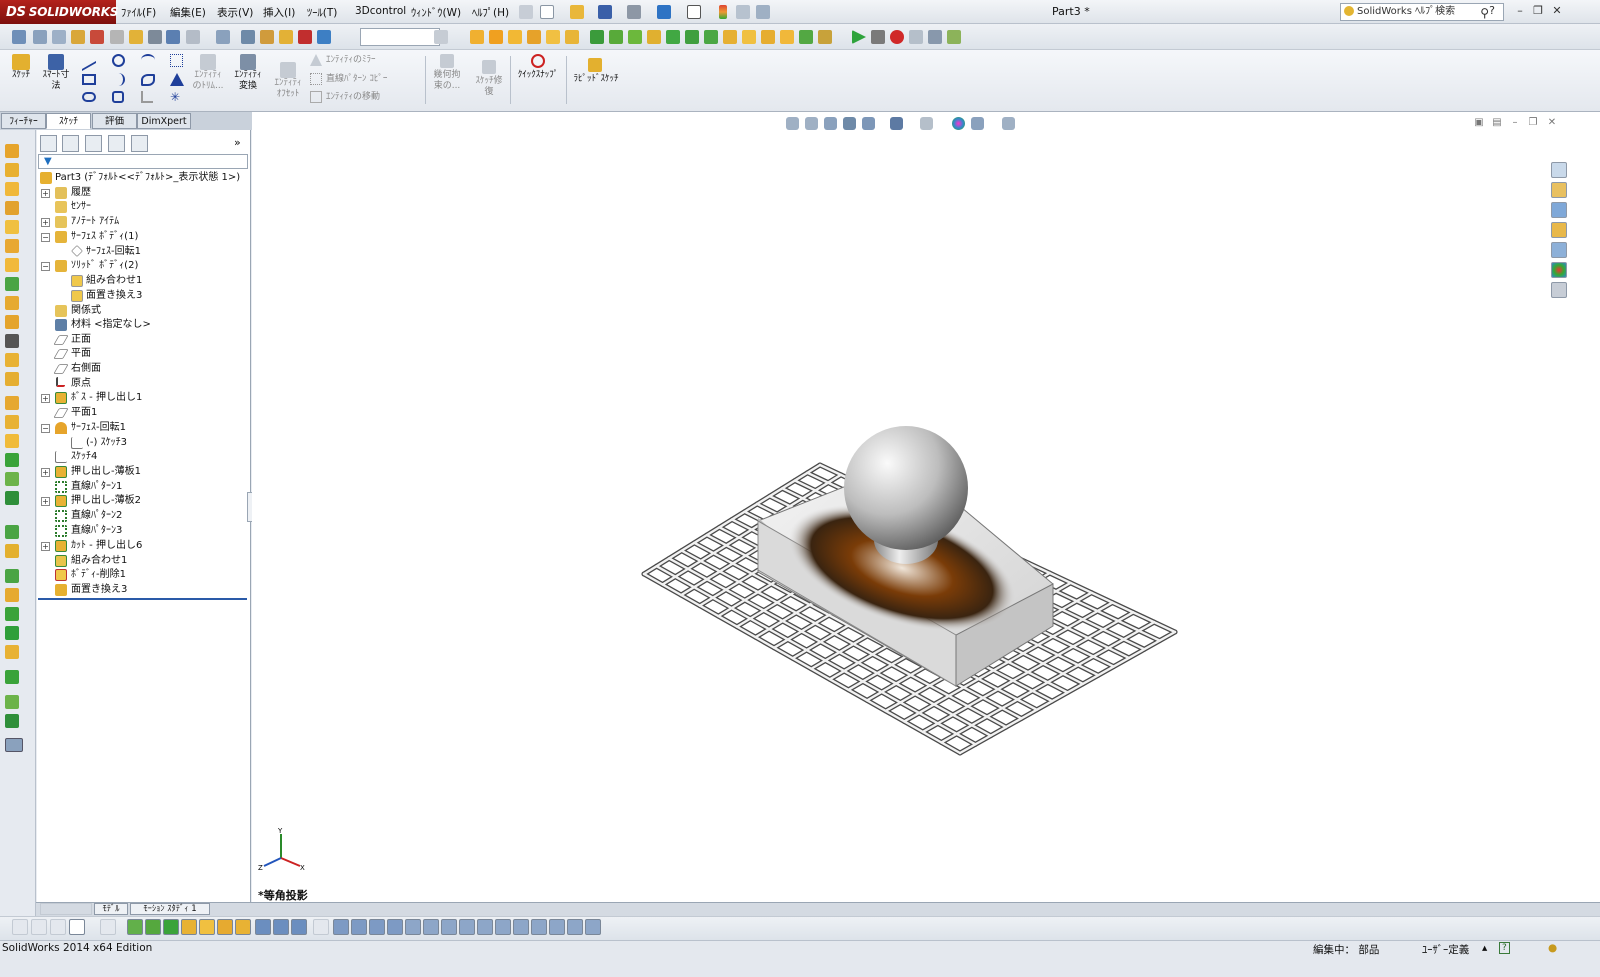  I want to click on menu-3dcontrol: 3Dcontrol, so click(380, 11).